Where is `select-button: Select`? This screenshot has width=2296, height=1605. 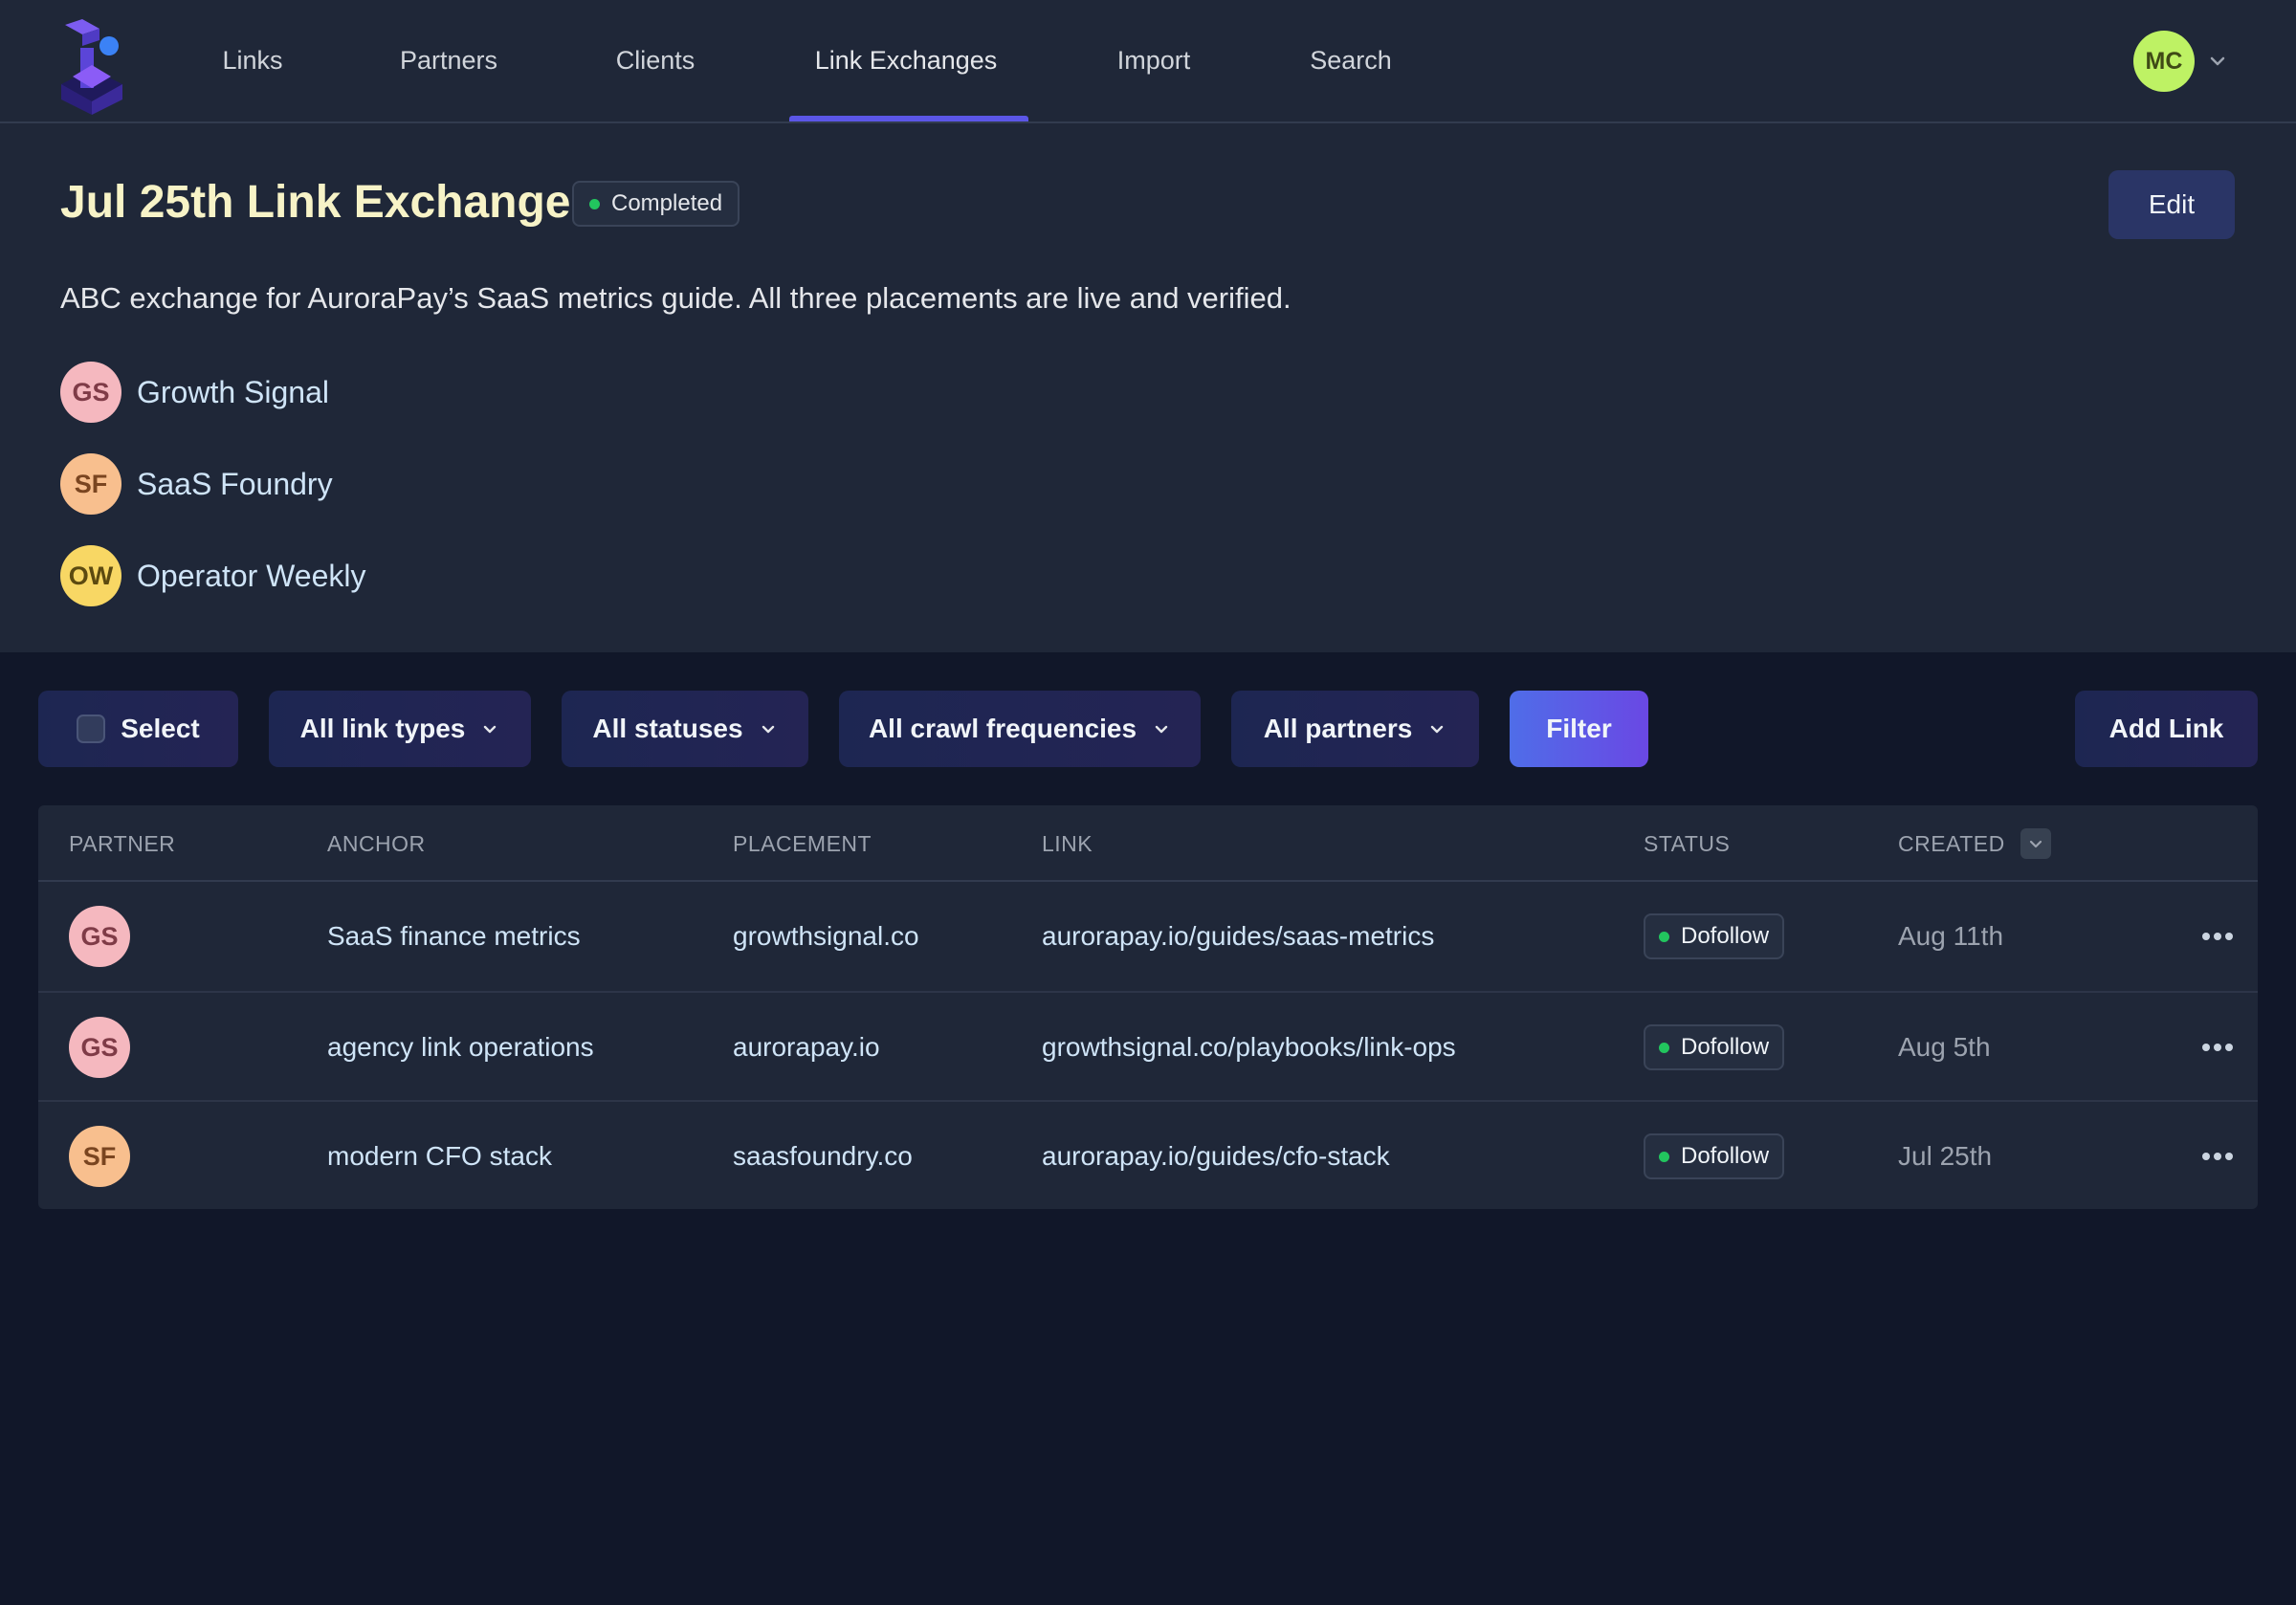
select-button: Select is located at coordinates (138, 729).